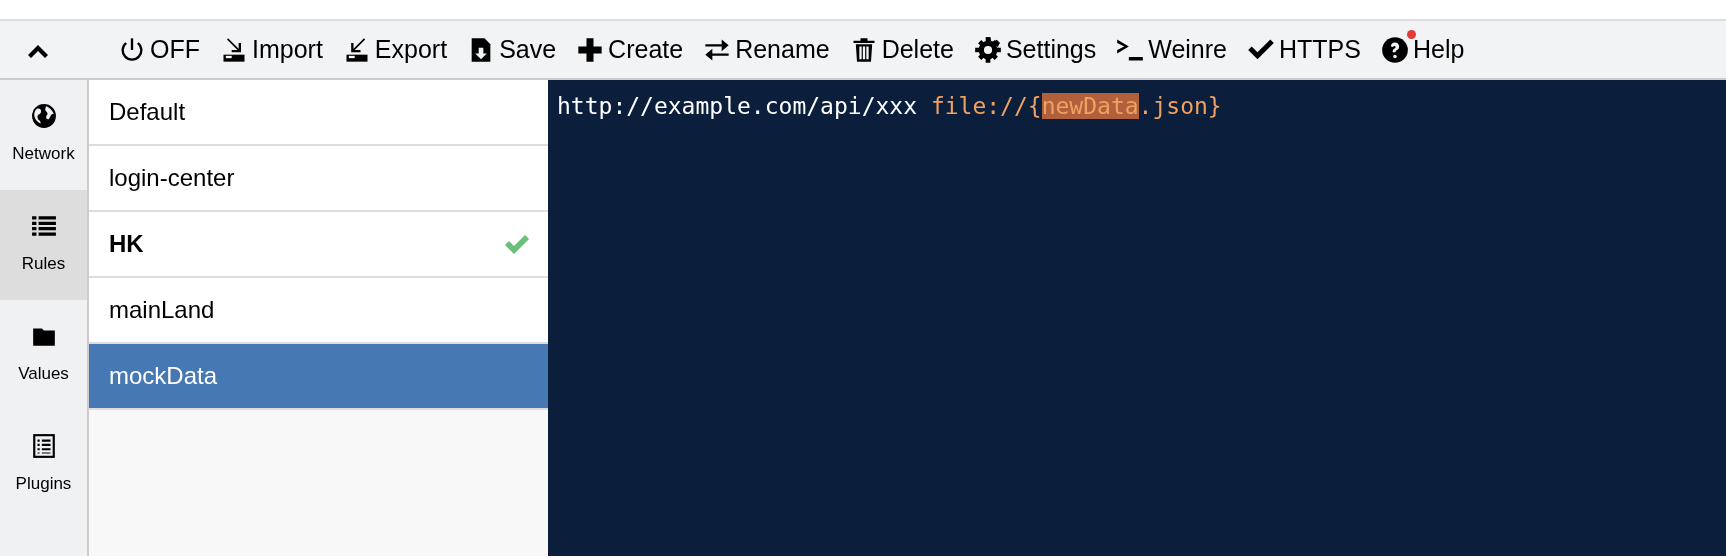 This screenshot has height=558, width=1726. What do you see at coordinates (43, 446) in the screenshot?
I see `document-list-icon` at bounding box center [43, 446].